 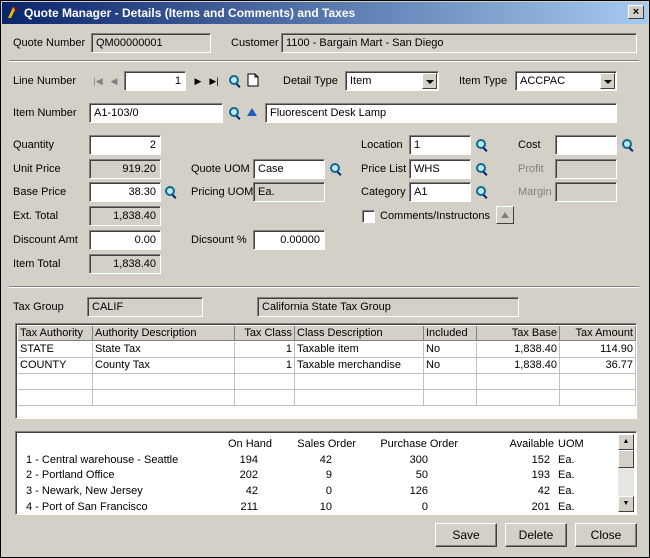 I want to click on quantity-label: Quantity, so click(x=33, y=145).